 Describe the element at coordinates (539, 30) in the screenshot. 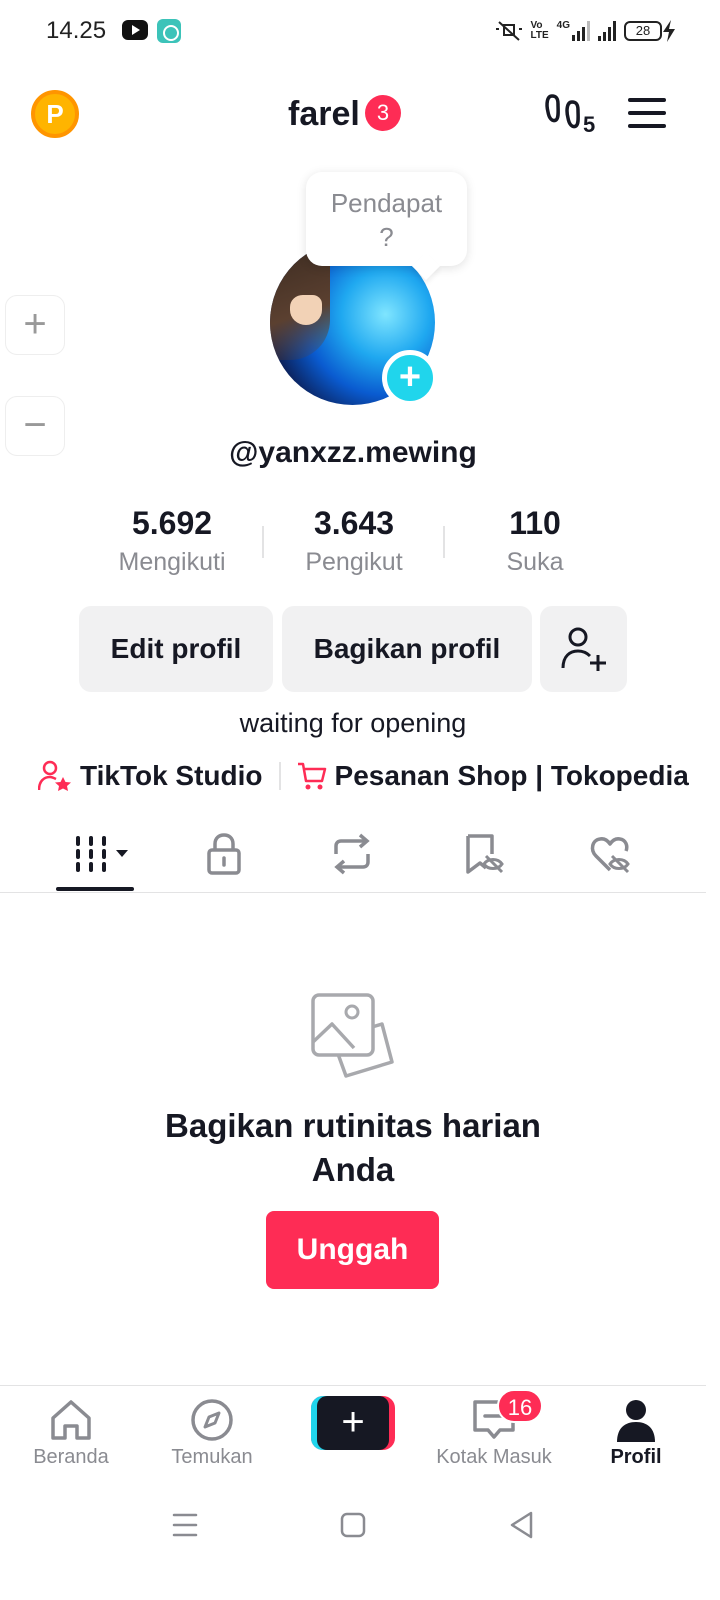

I see `volte-indicator: Vo LTE` at that location.